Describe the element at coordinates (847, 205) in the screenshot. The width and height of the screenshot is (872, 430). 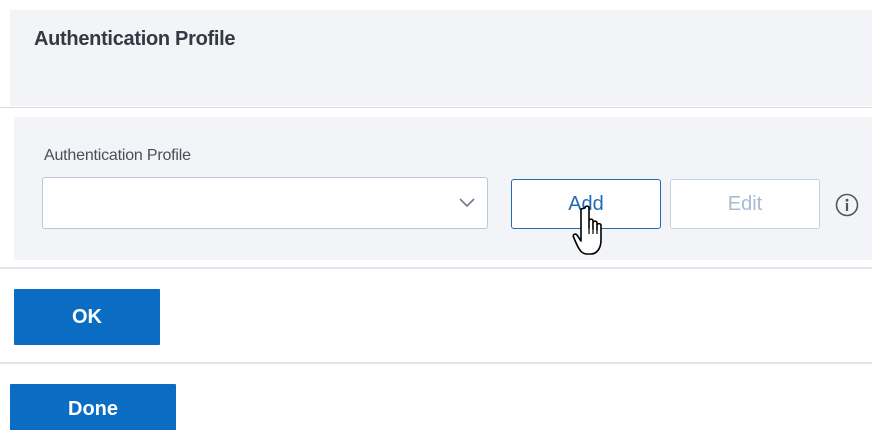
I see `info-icon` at that location.